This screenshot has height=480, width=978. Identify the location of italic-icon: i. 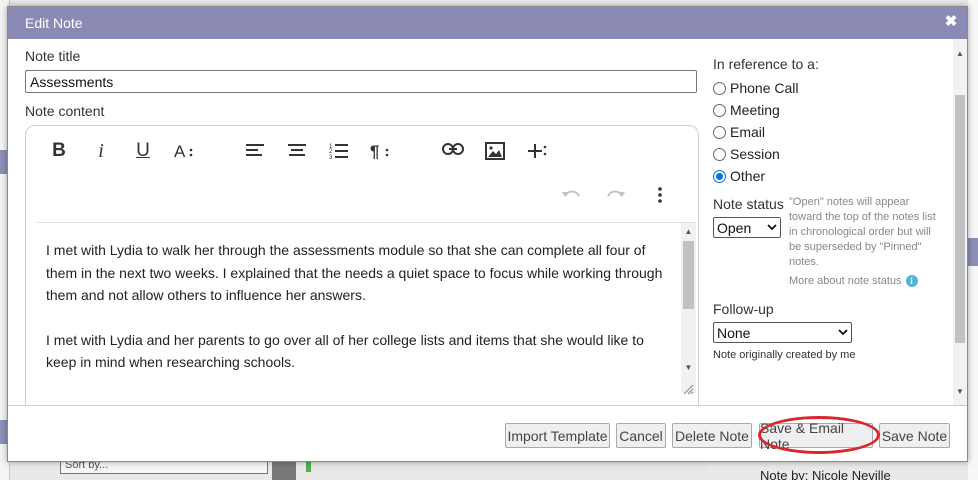
(101, 151).